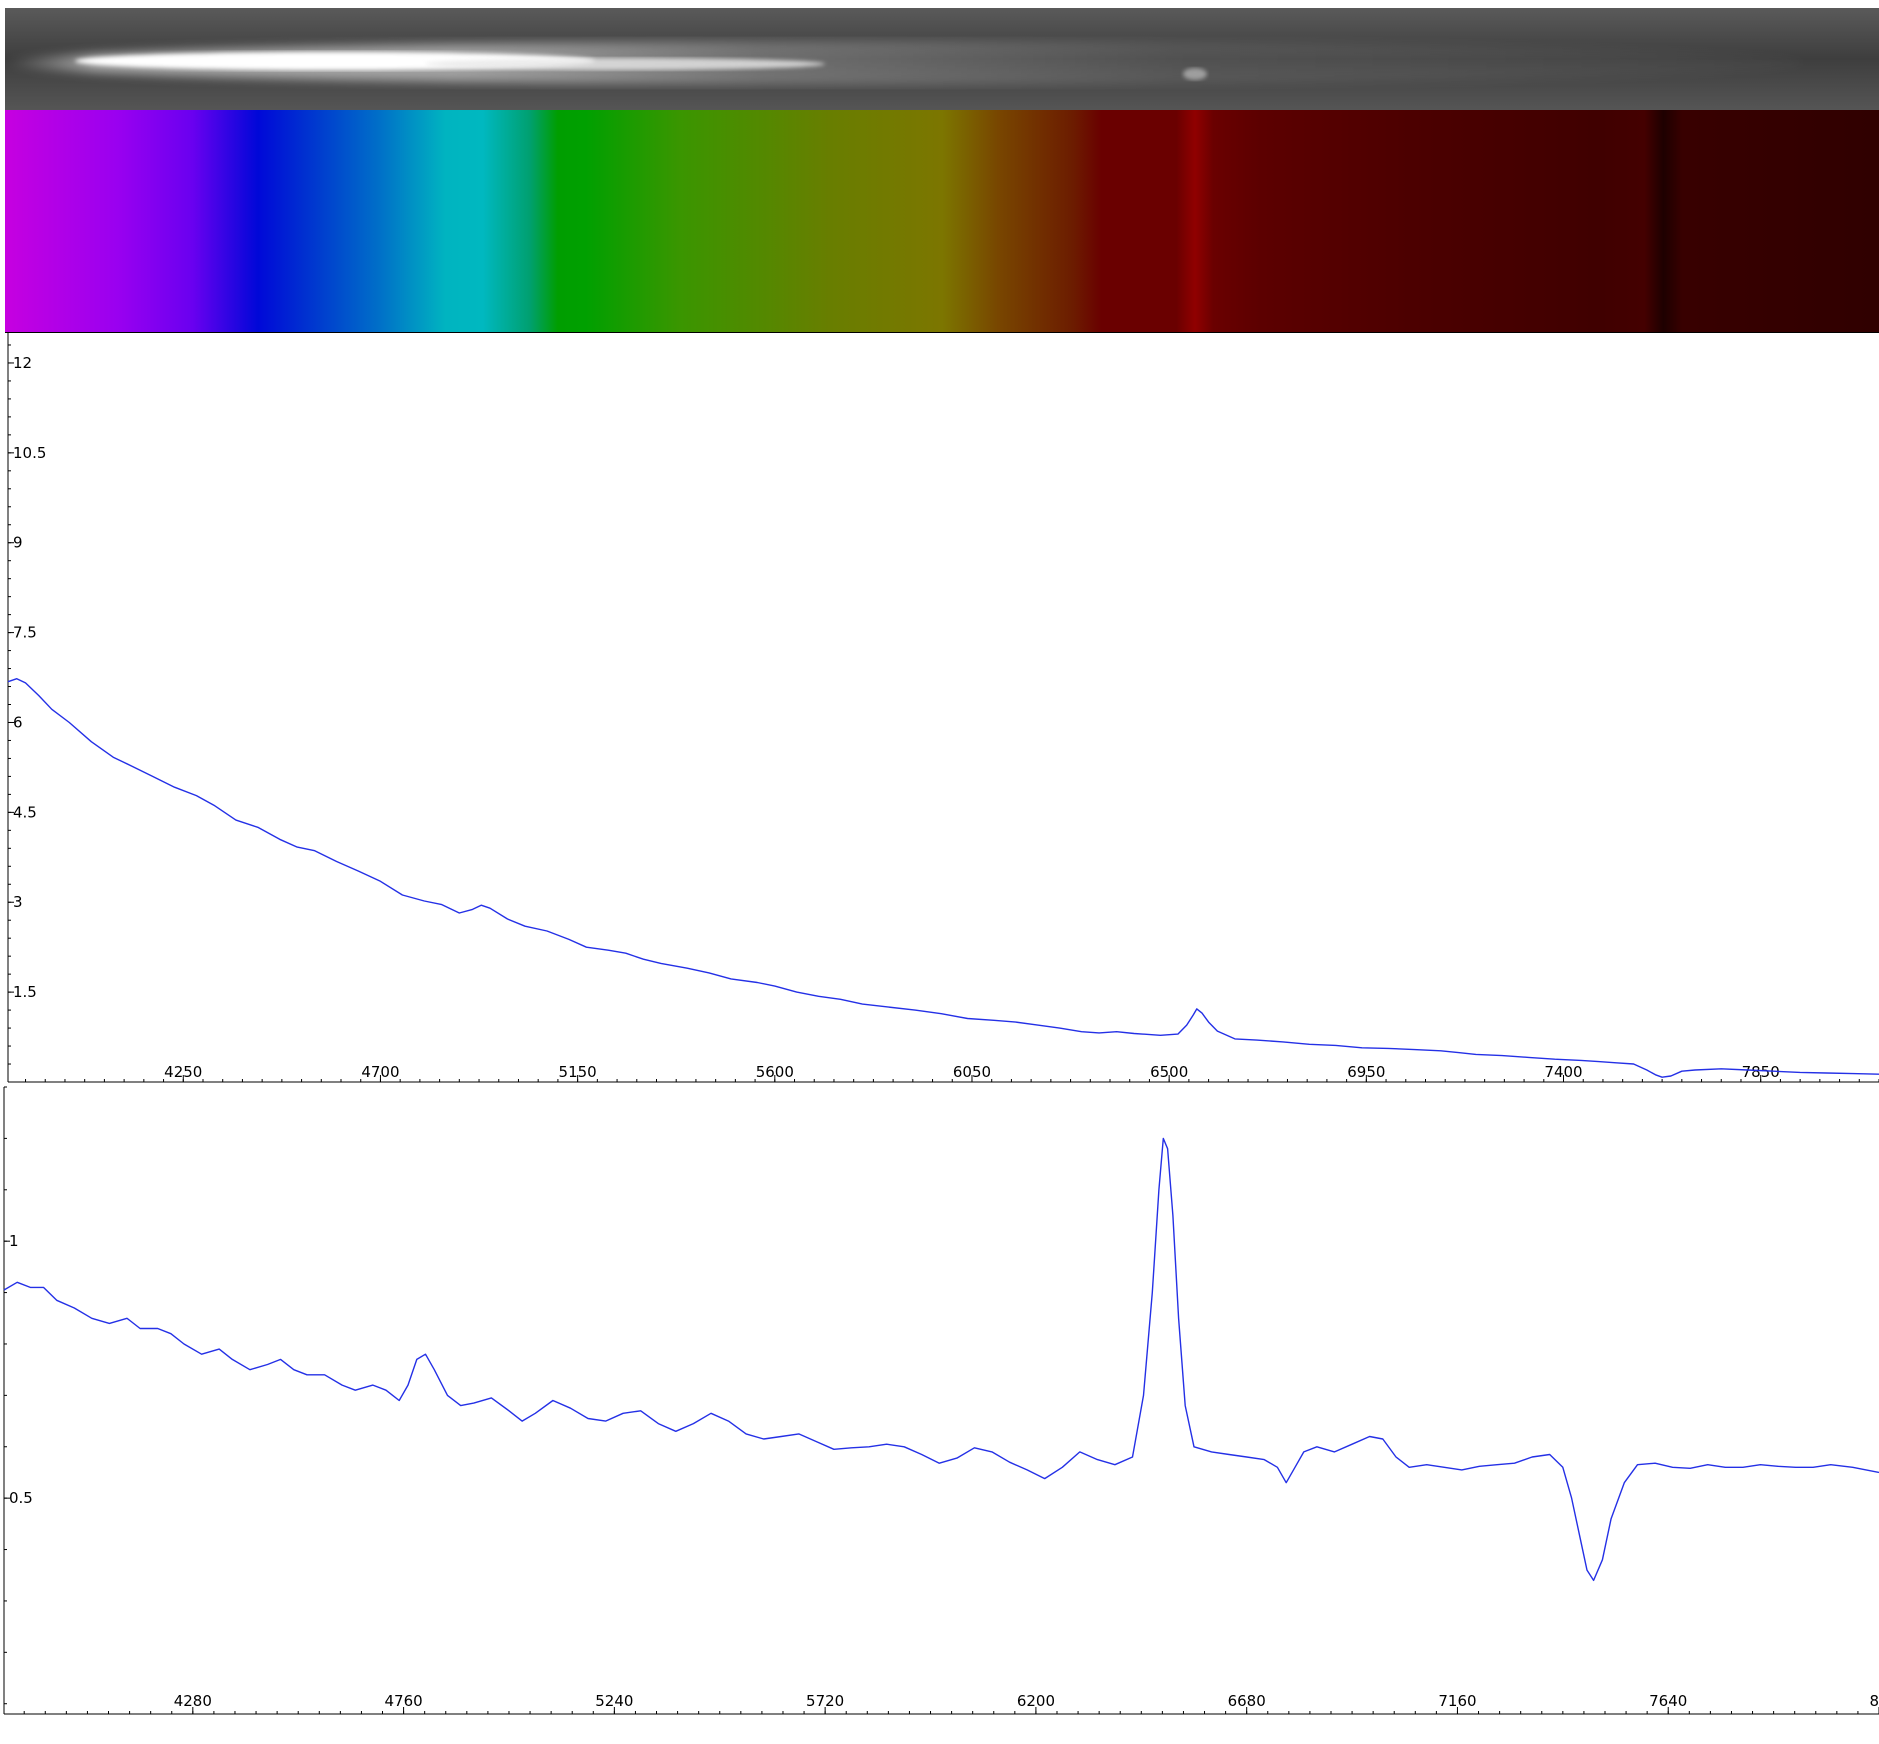  I want to click on x-tick-label: 7160, so click(1457, 1701).